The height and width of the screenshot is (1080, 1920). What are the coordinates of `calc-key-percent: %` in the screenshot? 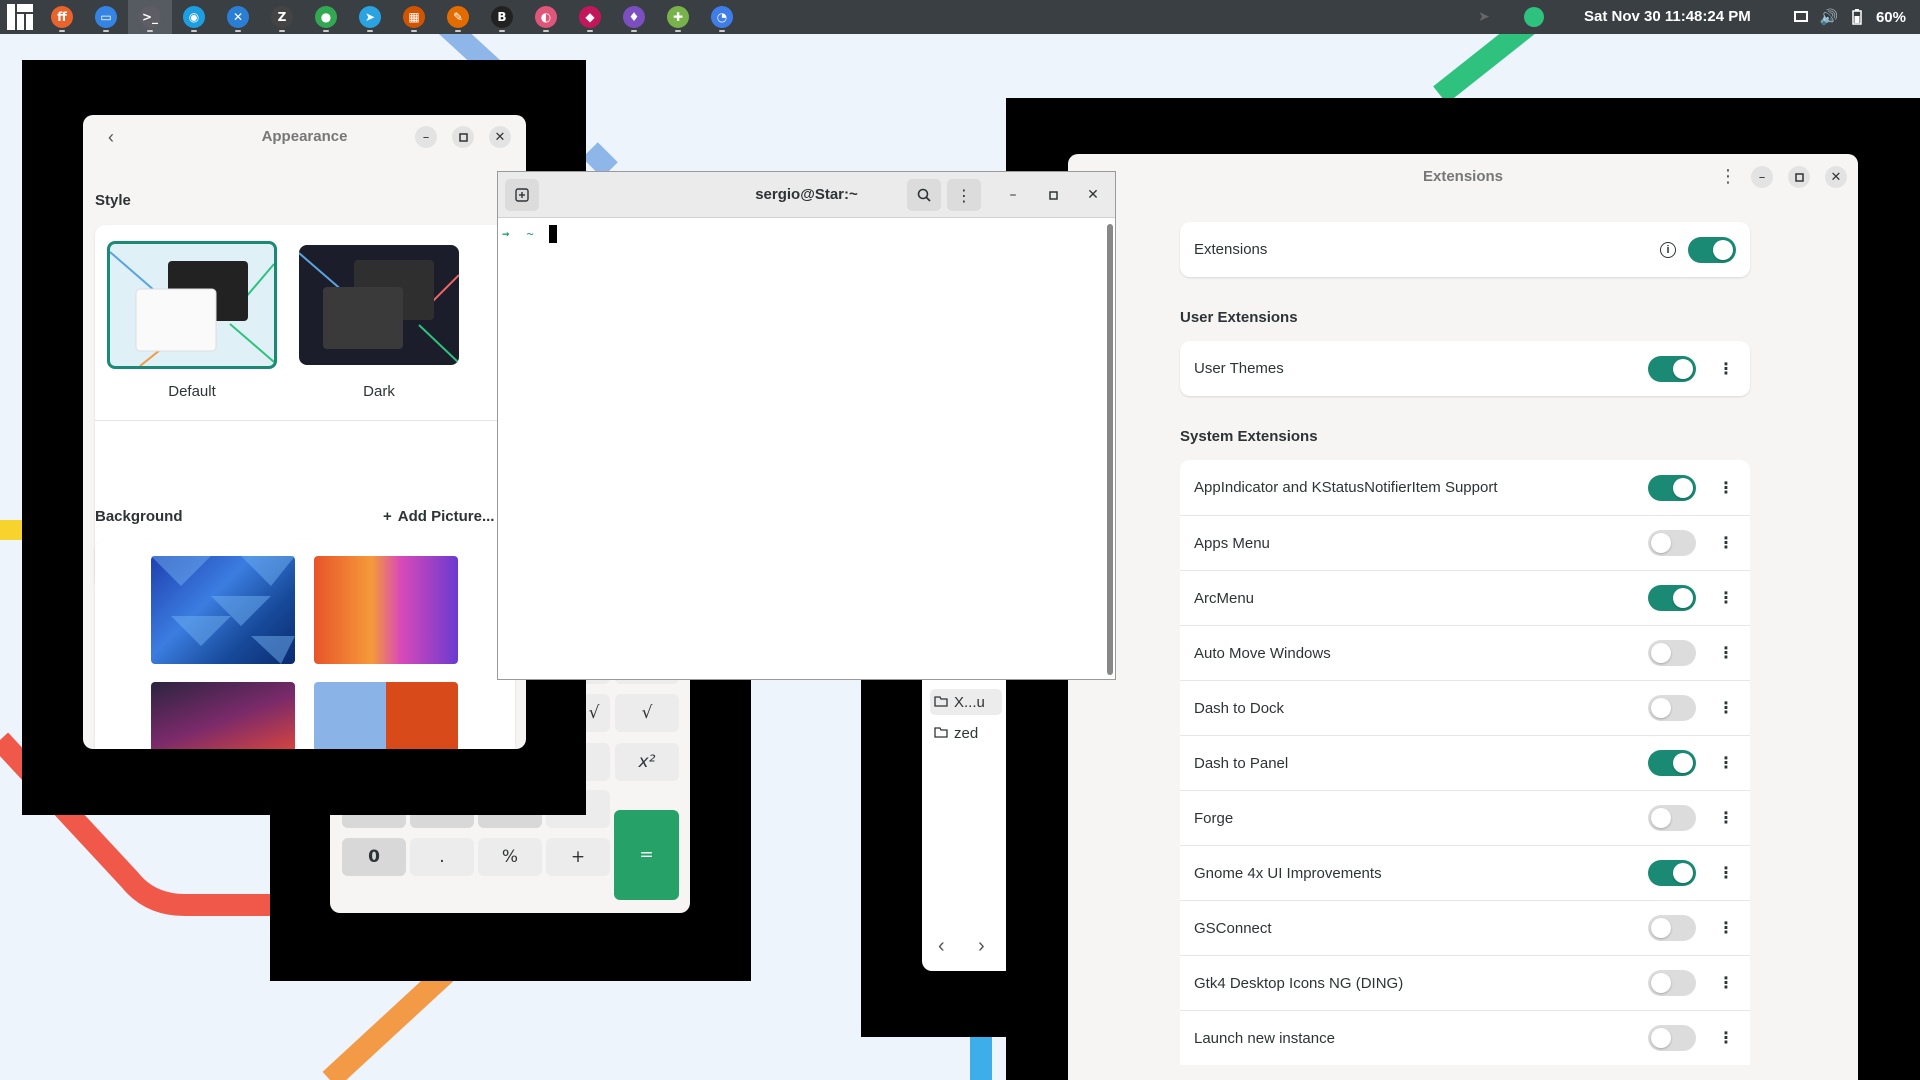 It's located at (510, 857).